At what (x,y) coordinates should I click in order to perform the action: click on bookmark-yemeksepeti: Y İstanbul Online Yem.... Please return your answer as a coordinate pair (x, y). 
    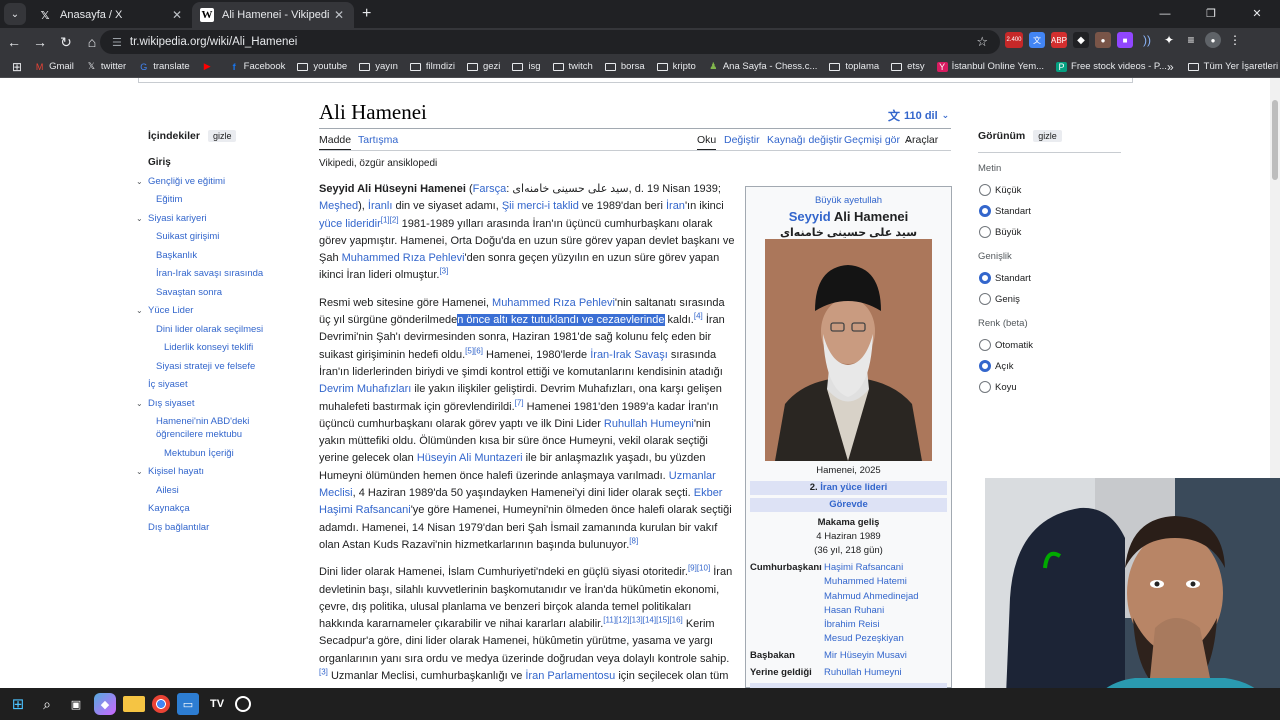
    Looking at the image, I should click on (990, 66).